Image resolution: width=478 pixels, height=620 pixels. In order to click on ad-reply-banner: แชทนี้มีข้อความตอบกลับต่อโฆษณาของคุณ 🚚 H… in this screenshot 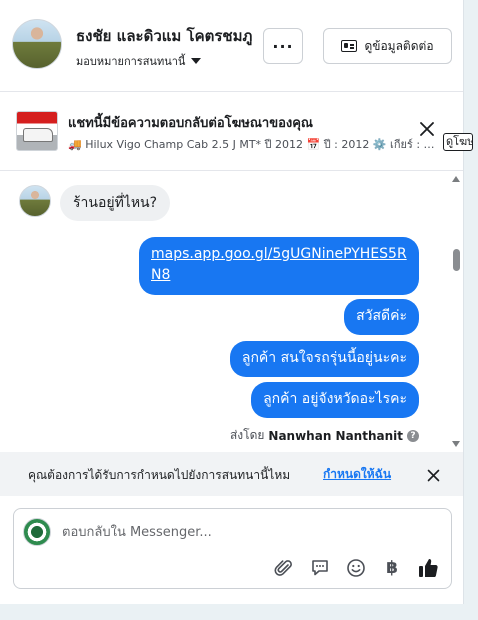, I will do `click(231, 131)`.